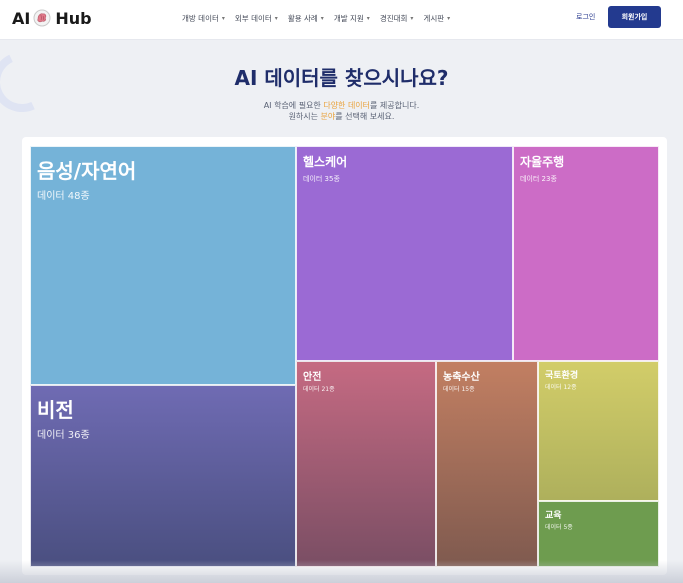 The height and width of the screenshot is (583, 683). I want to click on treemap-tile-safety: 안전 데이터 21종, so click(366, 464).